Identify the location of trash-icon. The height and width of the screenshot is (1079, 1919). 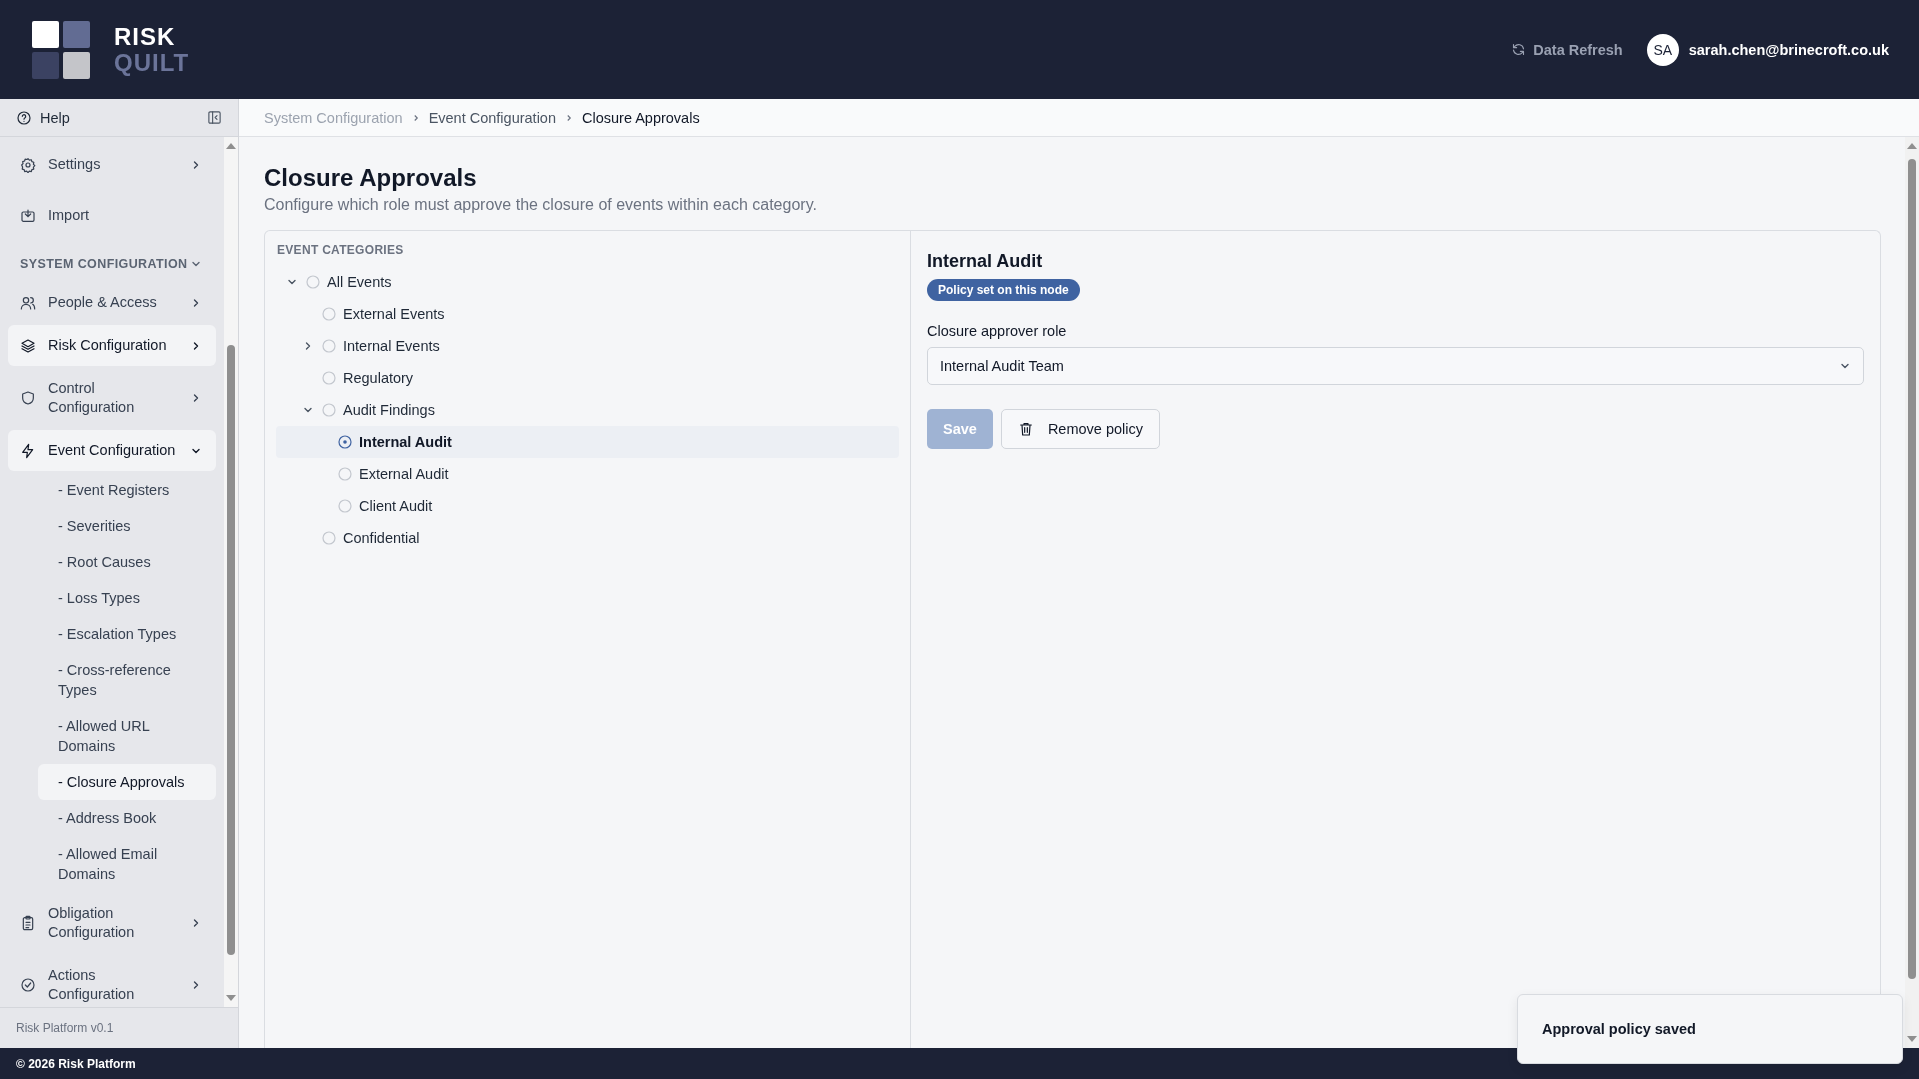
(1025, 429).